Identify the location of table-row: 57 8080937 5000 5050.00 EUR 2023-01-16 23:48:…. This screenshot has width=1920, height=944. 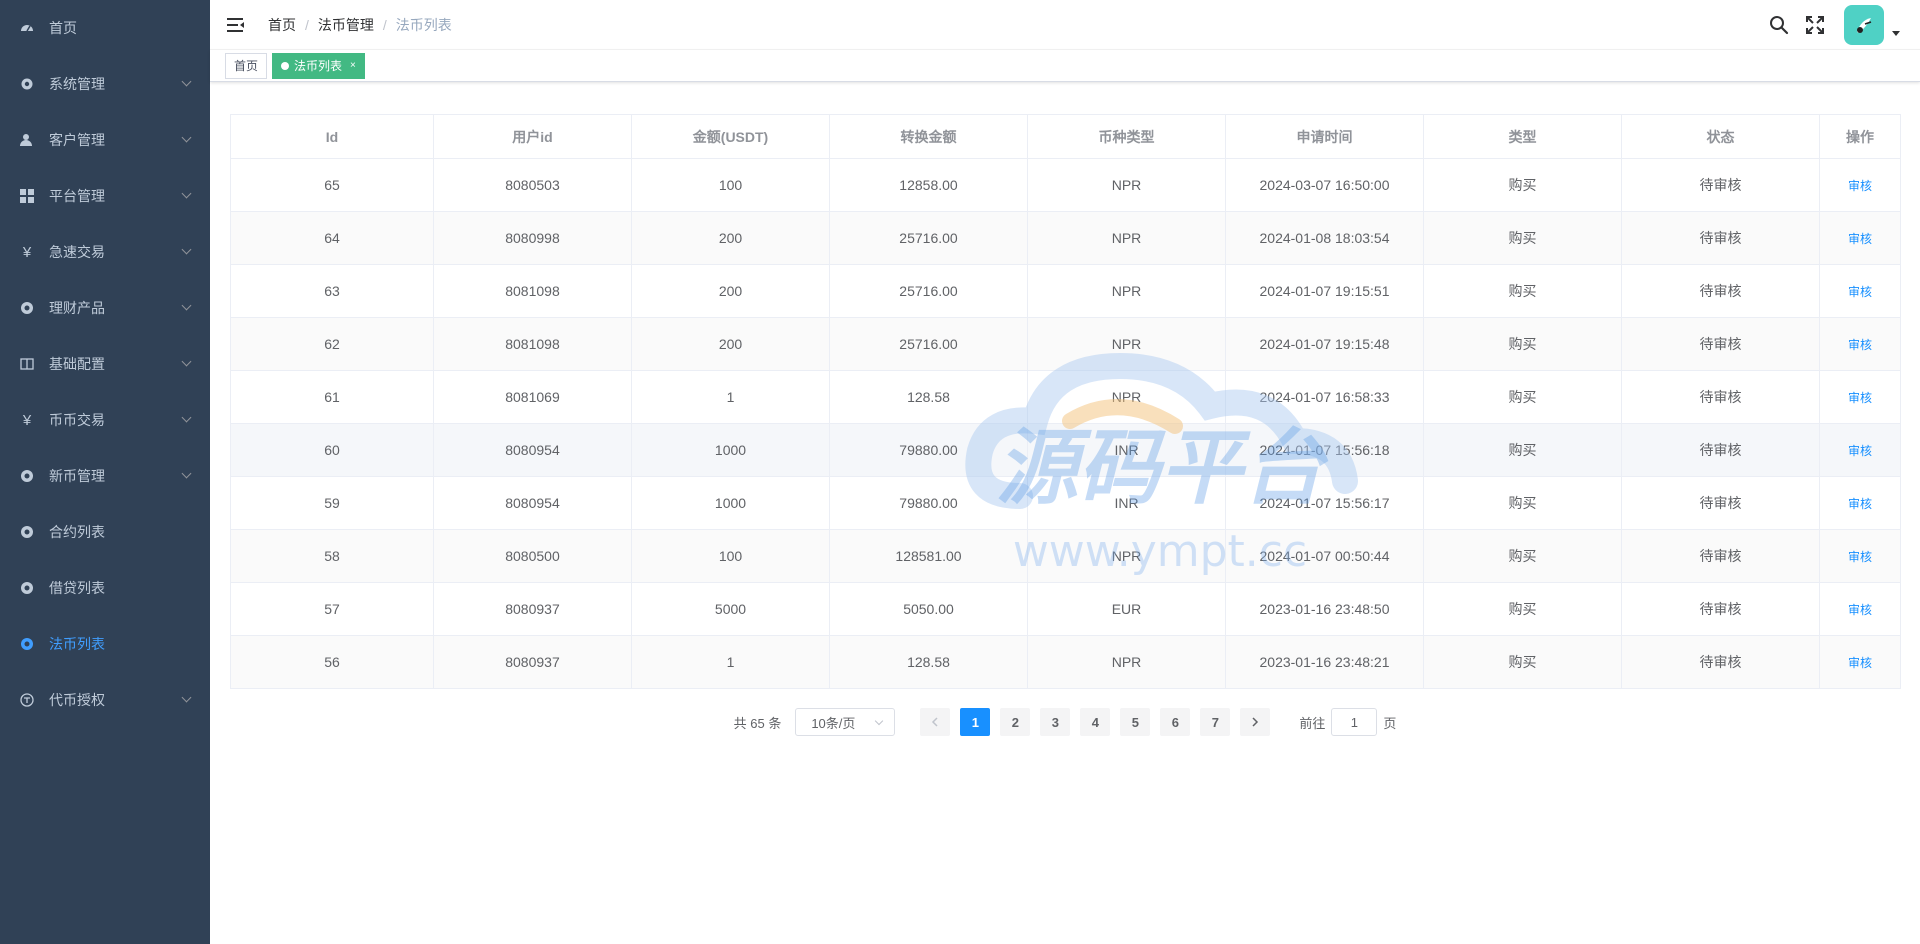
(1065, 609).